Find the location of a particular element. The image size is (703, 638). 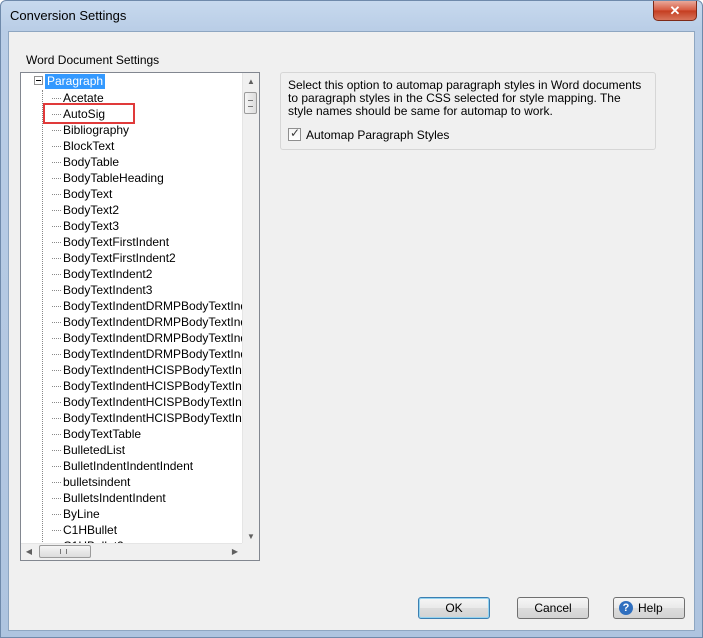

close-icon: ✕ is located at coordinates (675, 10).